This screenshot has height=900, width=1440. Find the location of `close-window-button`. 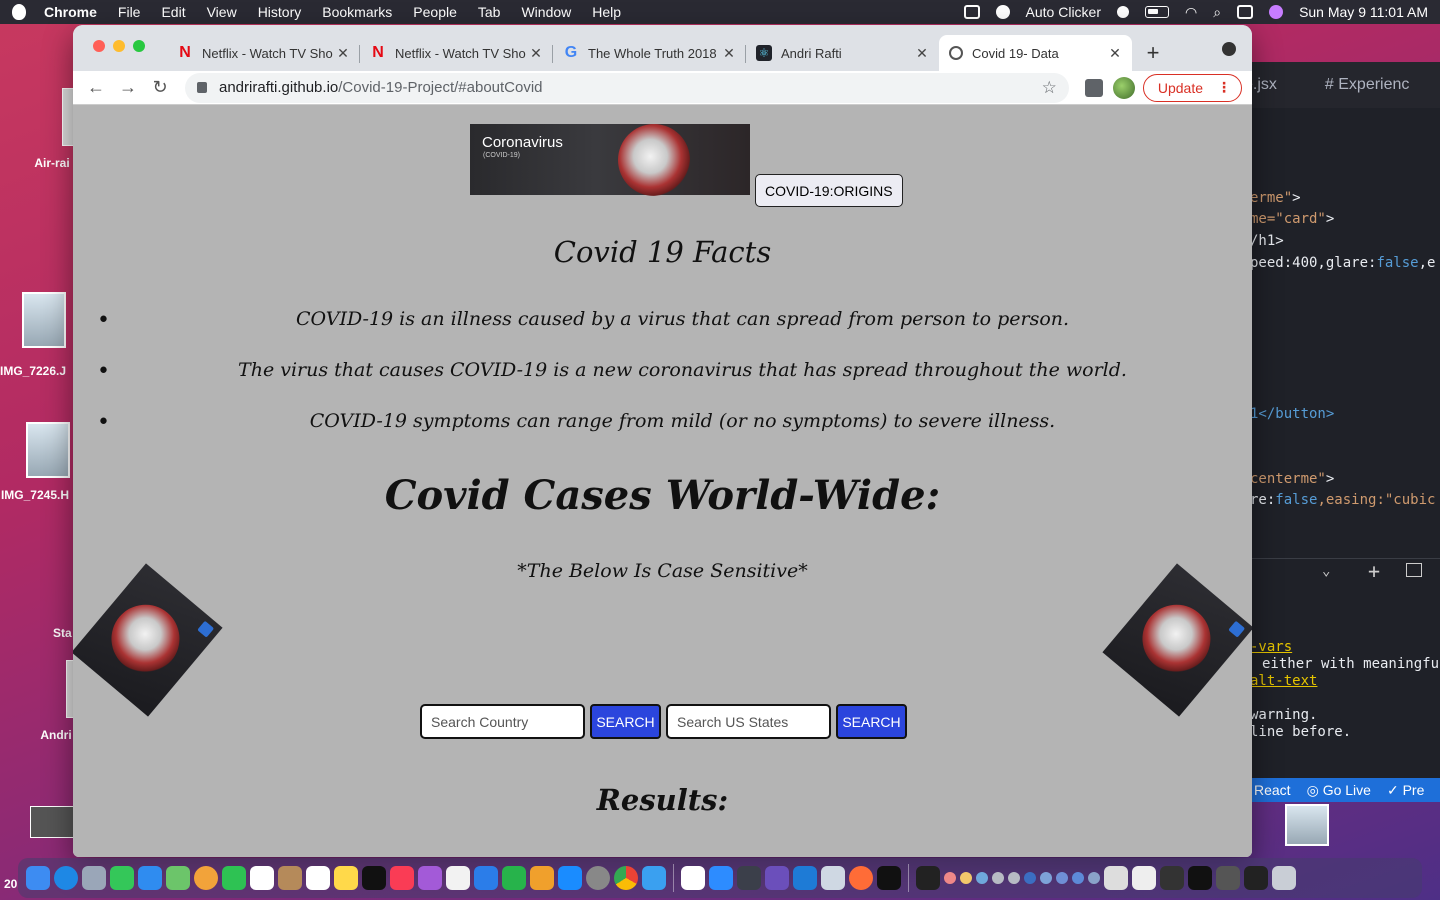

close-window-button is located at coordinates (99, 46).